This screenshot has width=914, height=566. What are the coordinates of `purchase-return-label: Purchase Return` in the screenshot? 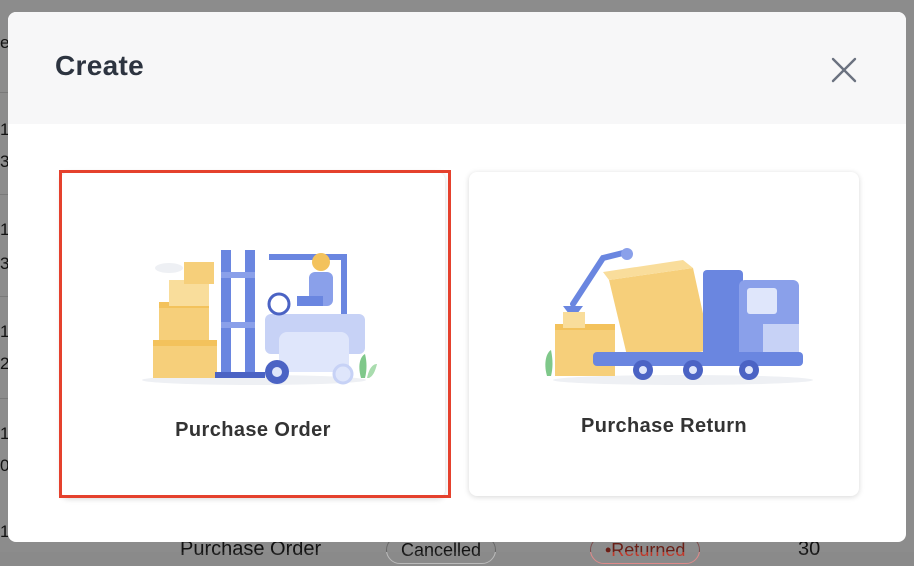 It's located at (664, 426).